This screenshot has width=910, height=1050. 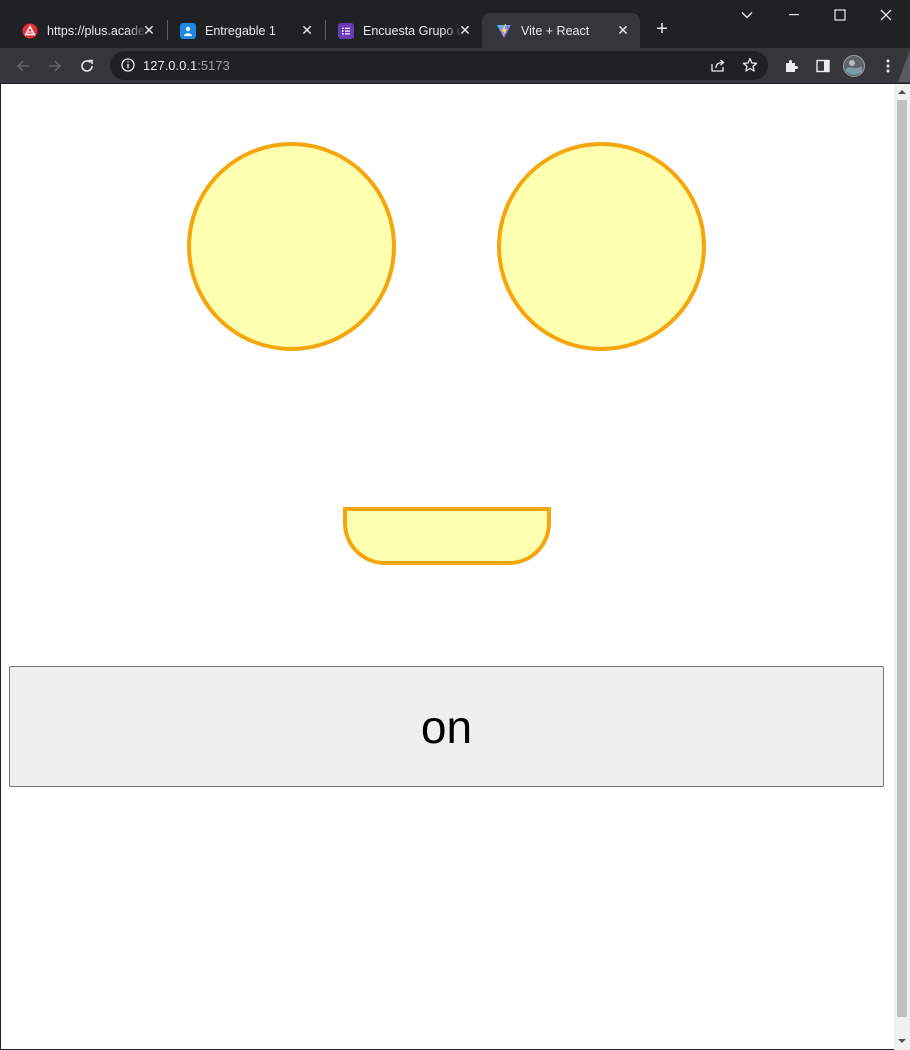 I want to click on tab-search-chevron-icon, so click(x=747, y=15).